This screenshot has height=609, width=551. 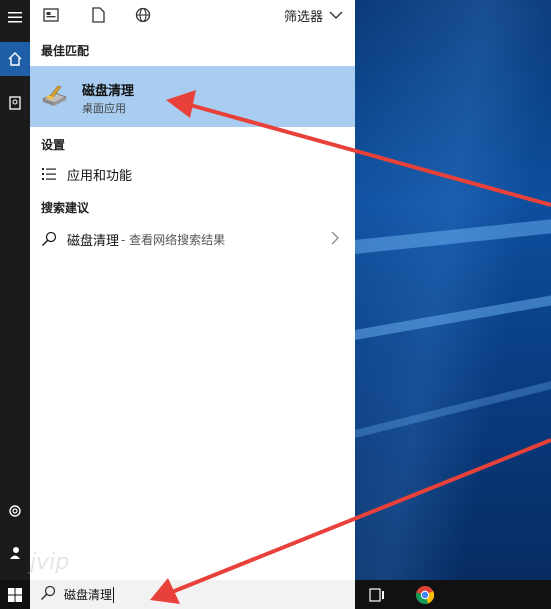 I want to click on filter-dropdown: 筛选器, so click(x=313, y=15).